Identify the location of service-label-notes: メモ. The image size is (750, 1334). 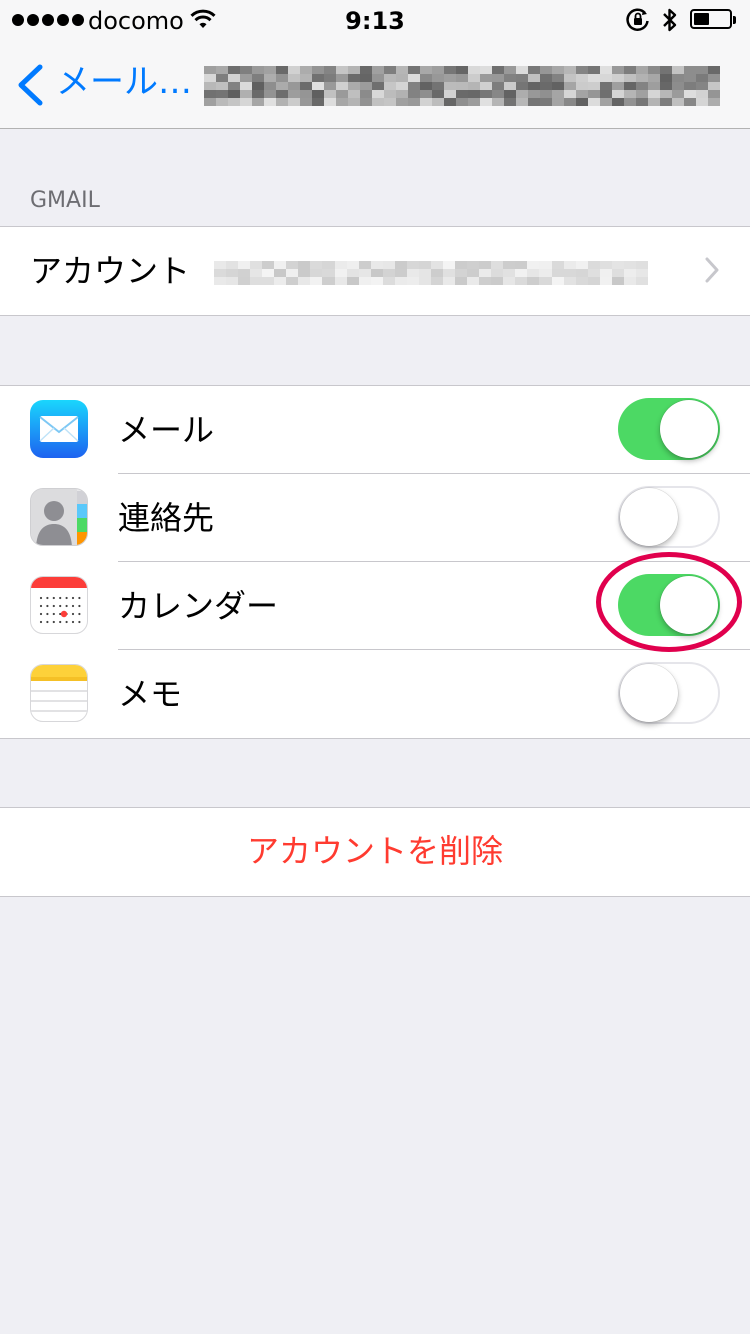
(150, 694).